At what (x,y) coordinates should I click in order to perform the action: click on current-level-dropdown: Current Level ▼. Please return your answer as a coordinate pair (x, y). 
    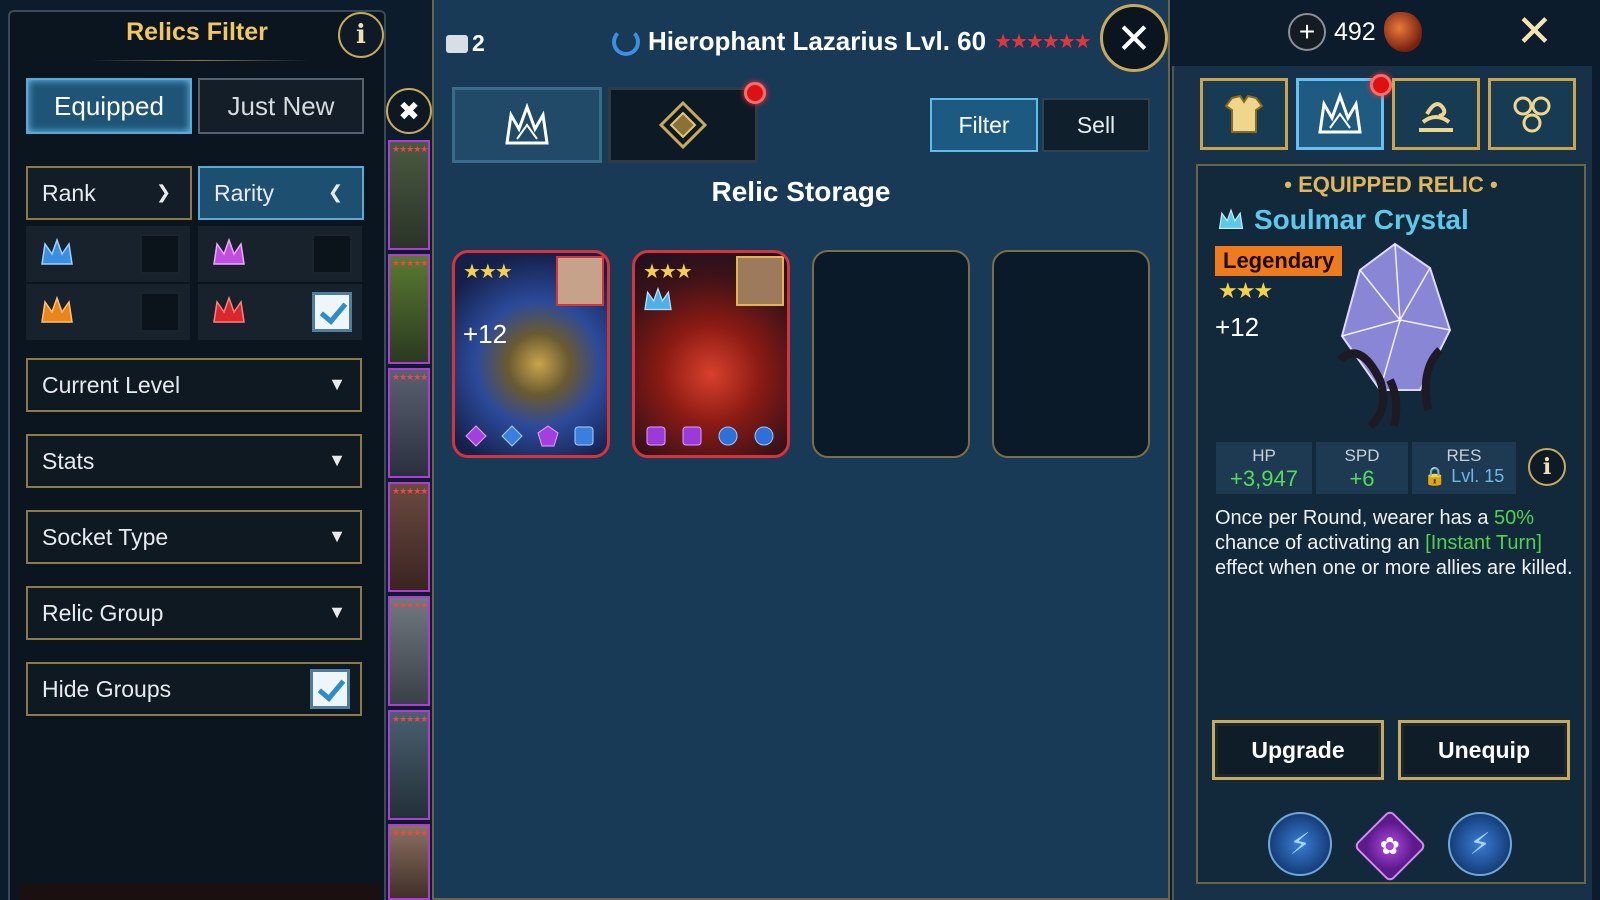
    Looking at the image, I should click on (194, 385).